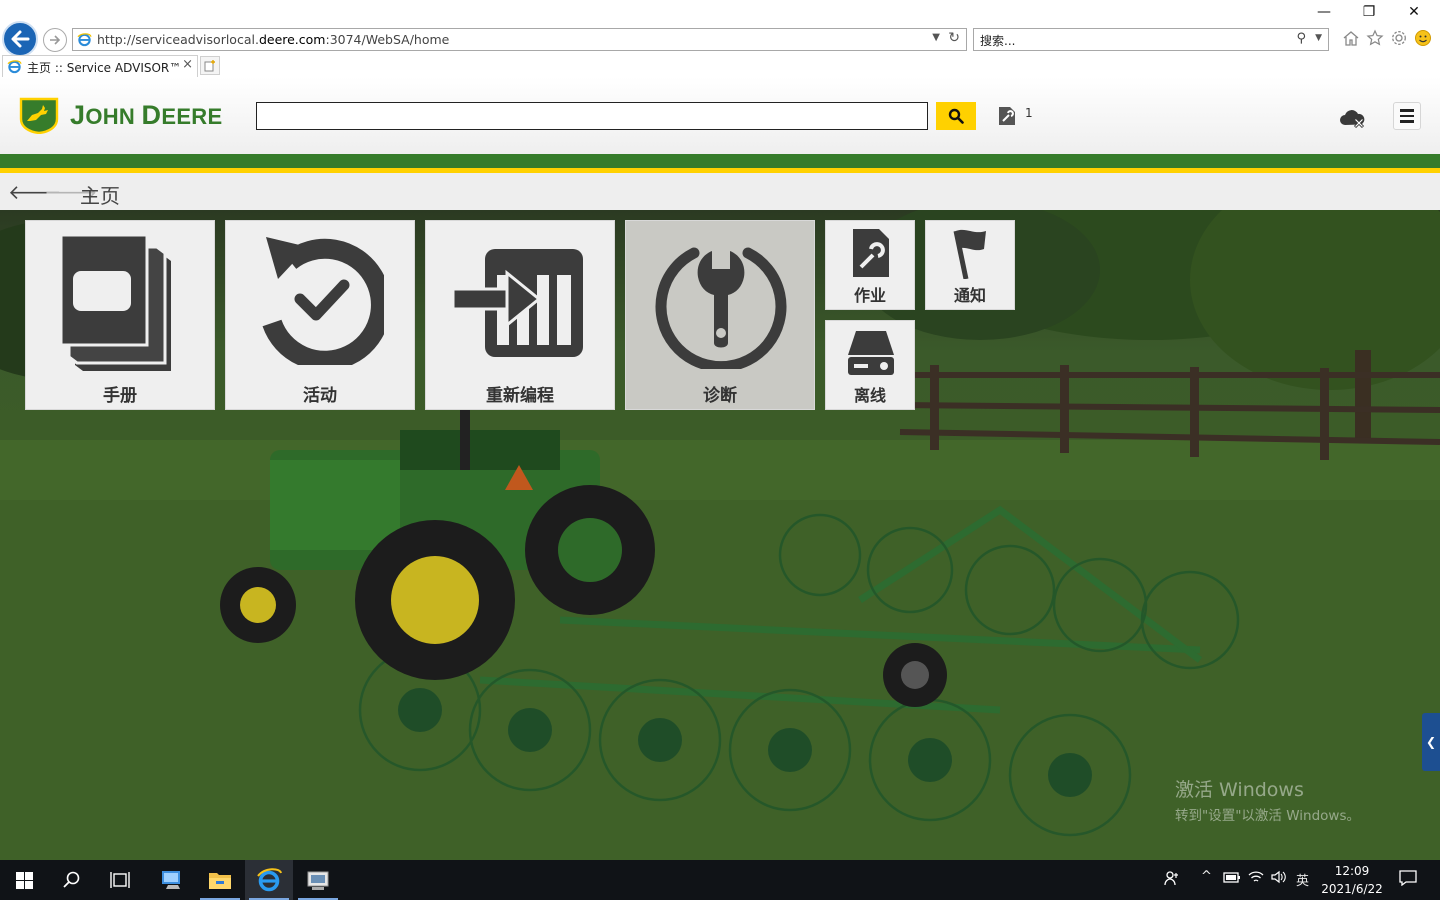 This screenshot has width=1440, height=900. Describe the element at coordinates (100, 196) in the screenshot. I see `page-title: 主页` at that location.